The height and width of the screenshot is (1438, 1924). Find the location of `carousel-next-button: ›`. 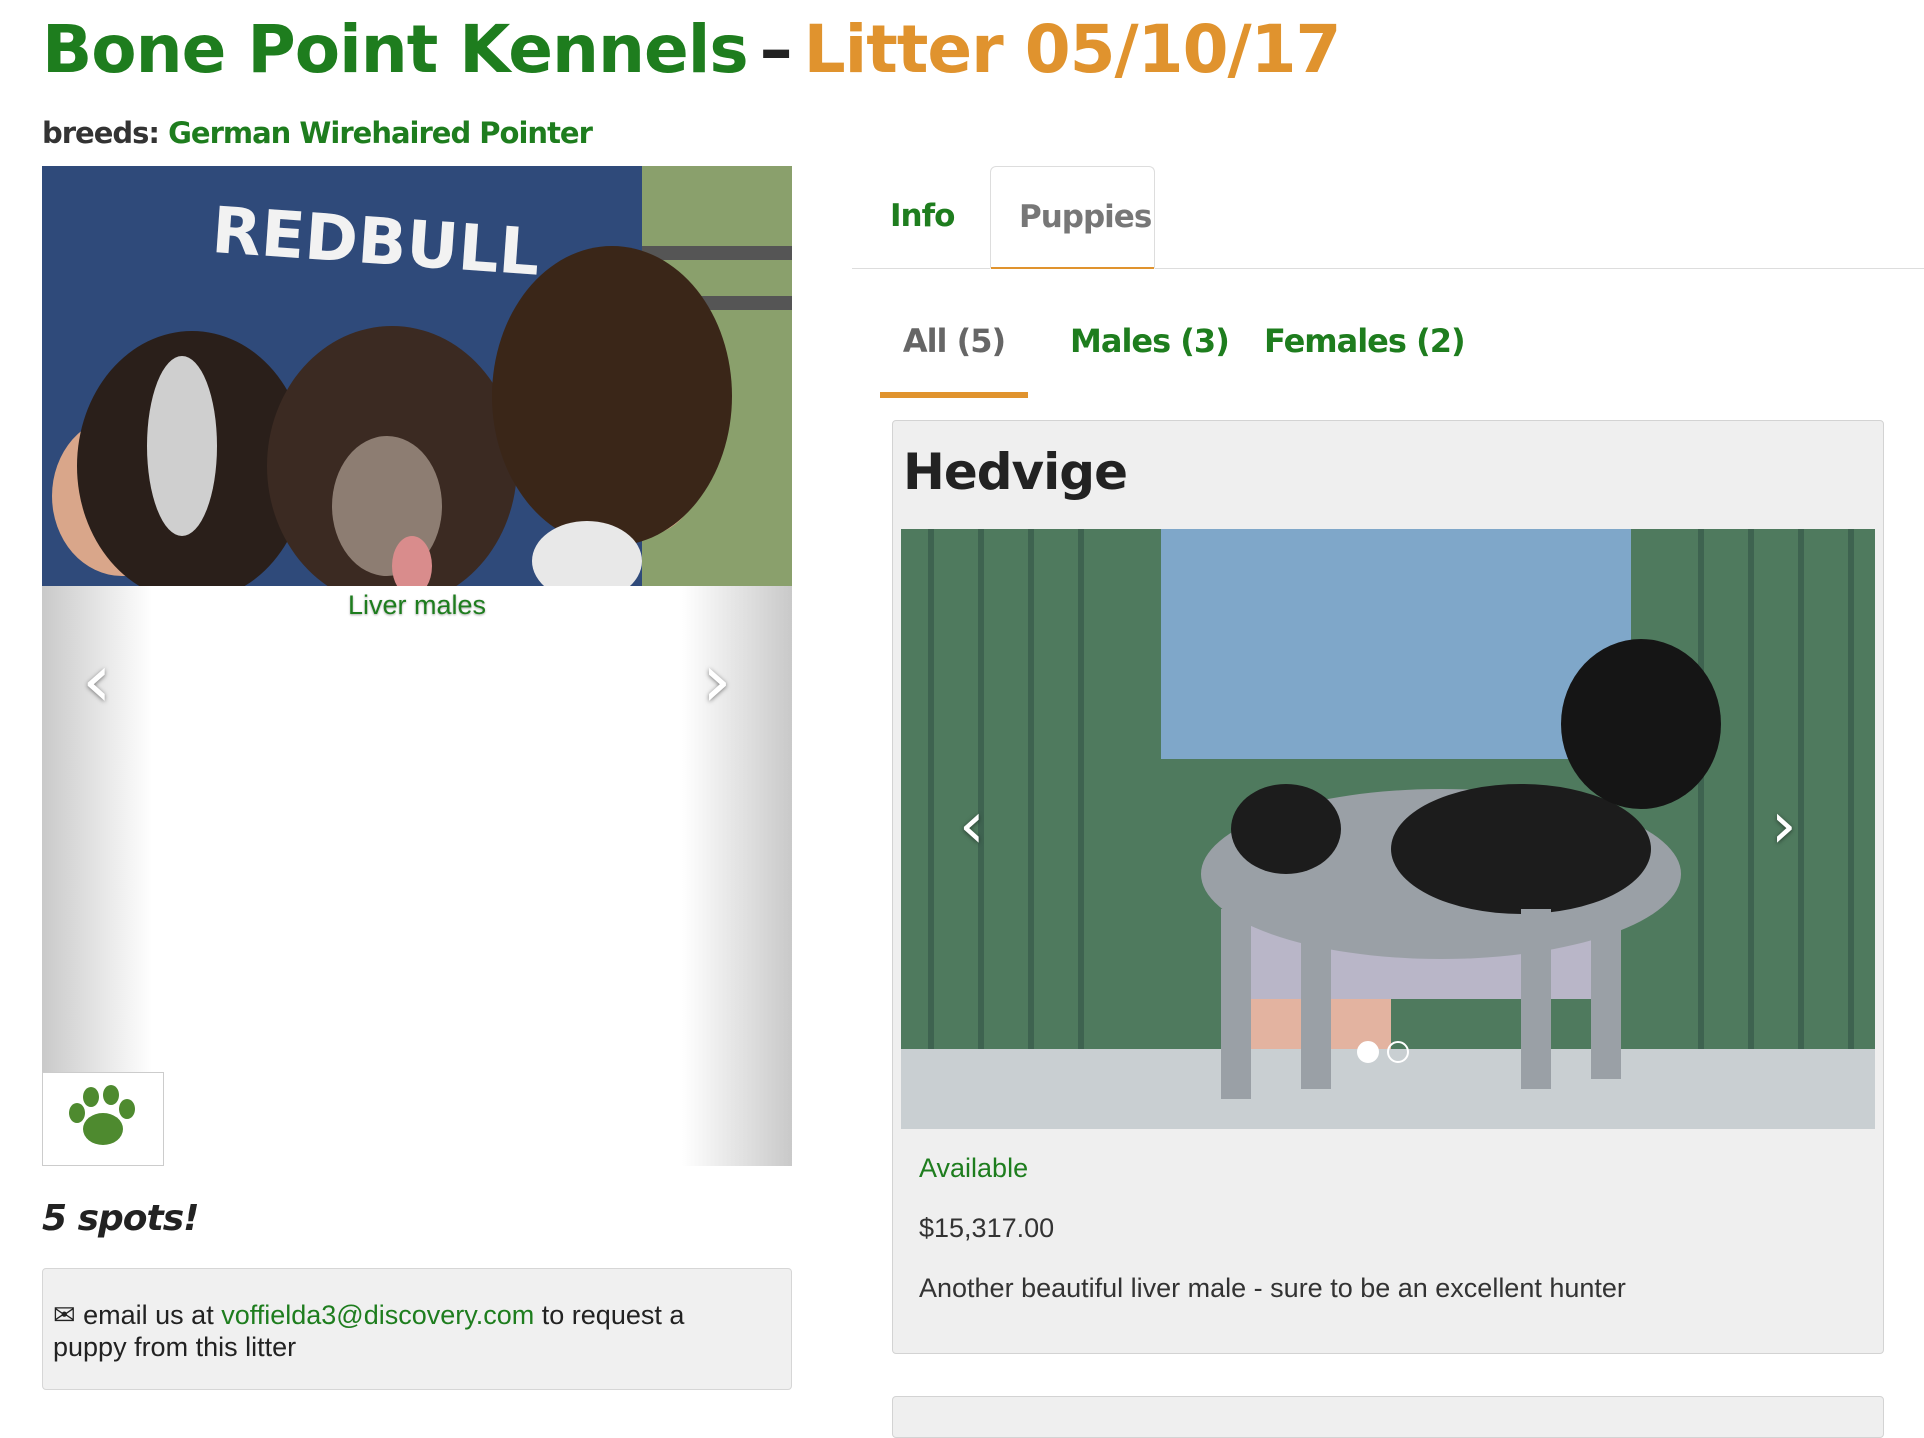

carousel-next-button: › is located at coordinates (717, 681).